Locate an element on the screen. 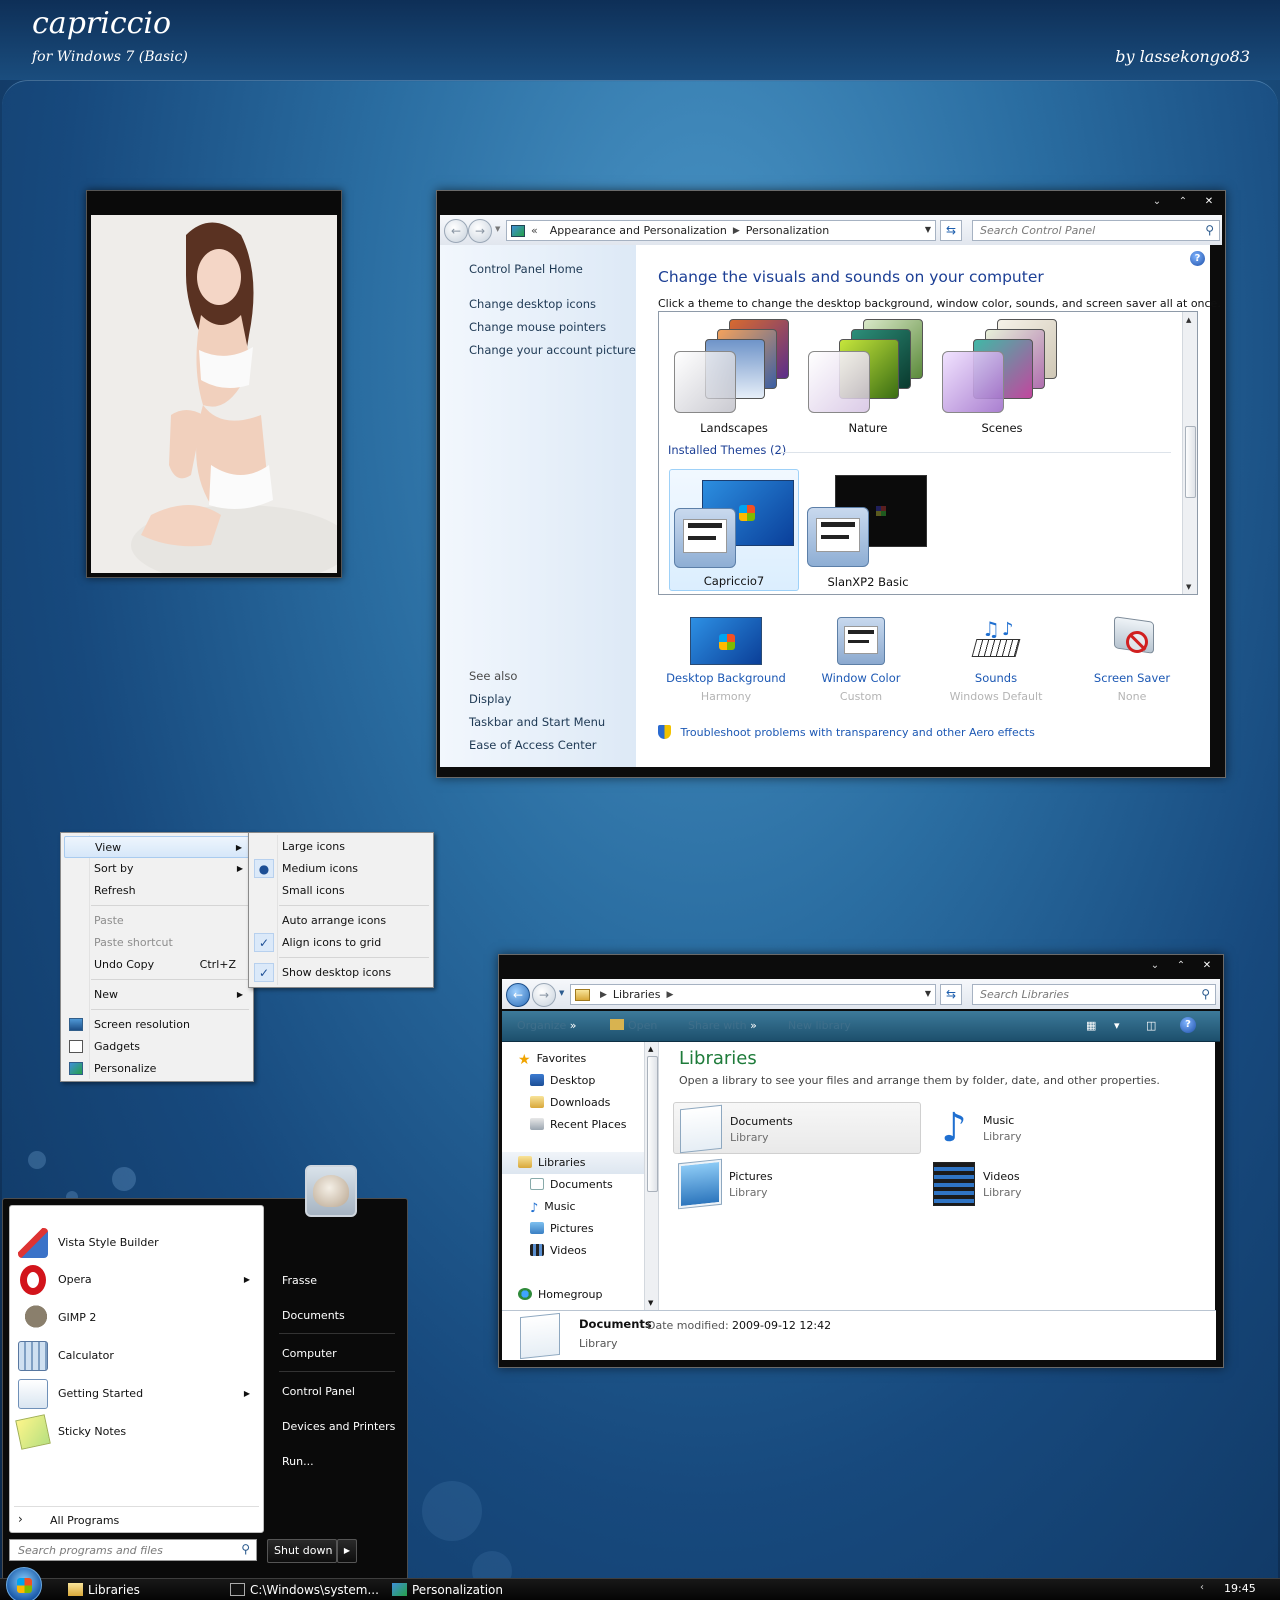 The width and height of the screenshot is (1280, 1600). installed-themes-heading: Installed Themes (2) is located at coordinates (727, 450).